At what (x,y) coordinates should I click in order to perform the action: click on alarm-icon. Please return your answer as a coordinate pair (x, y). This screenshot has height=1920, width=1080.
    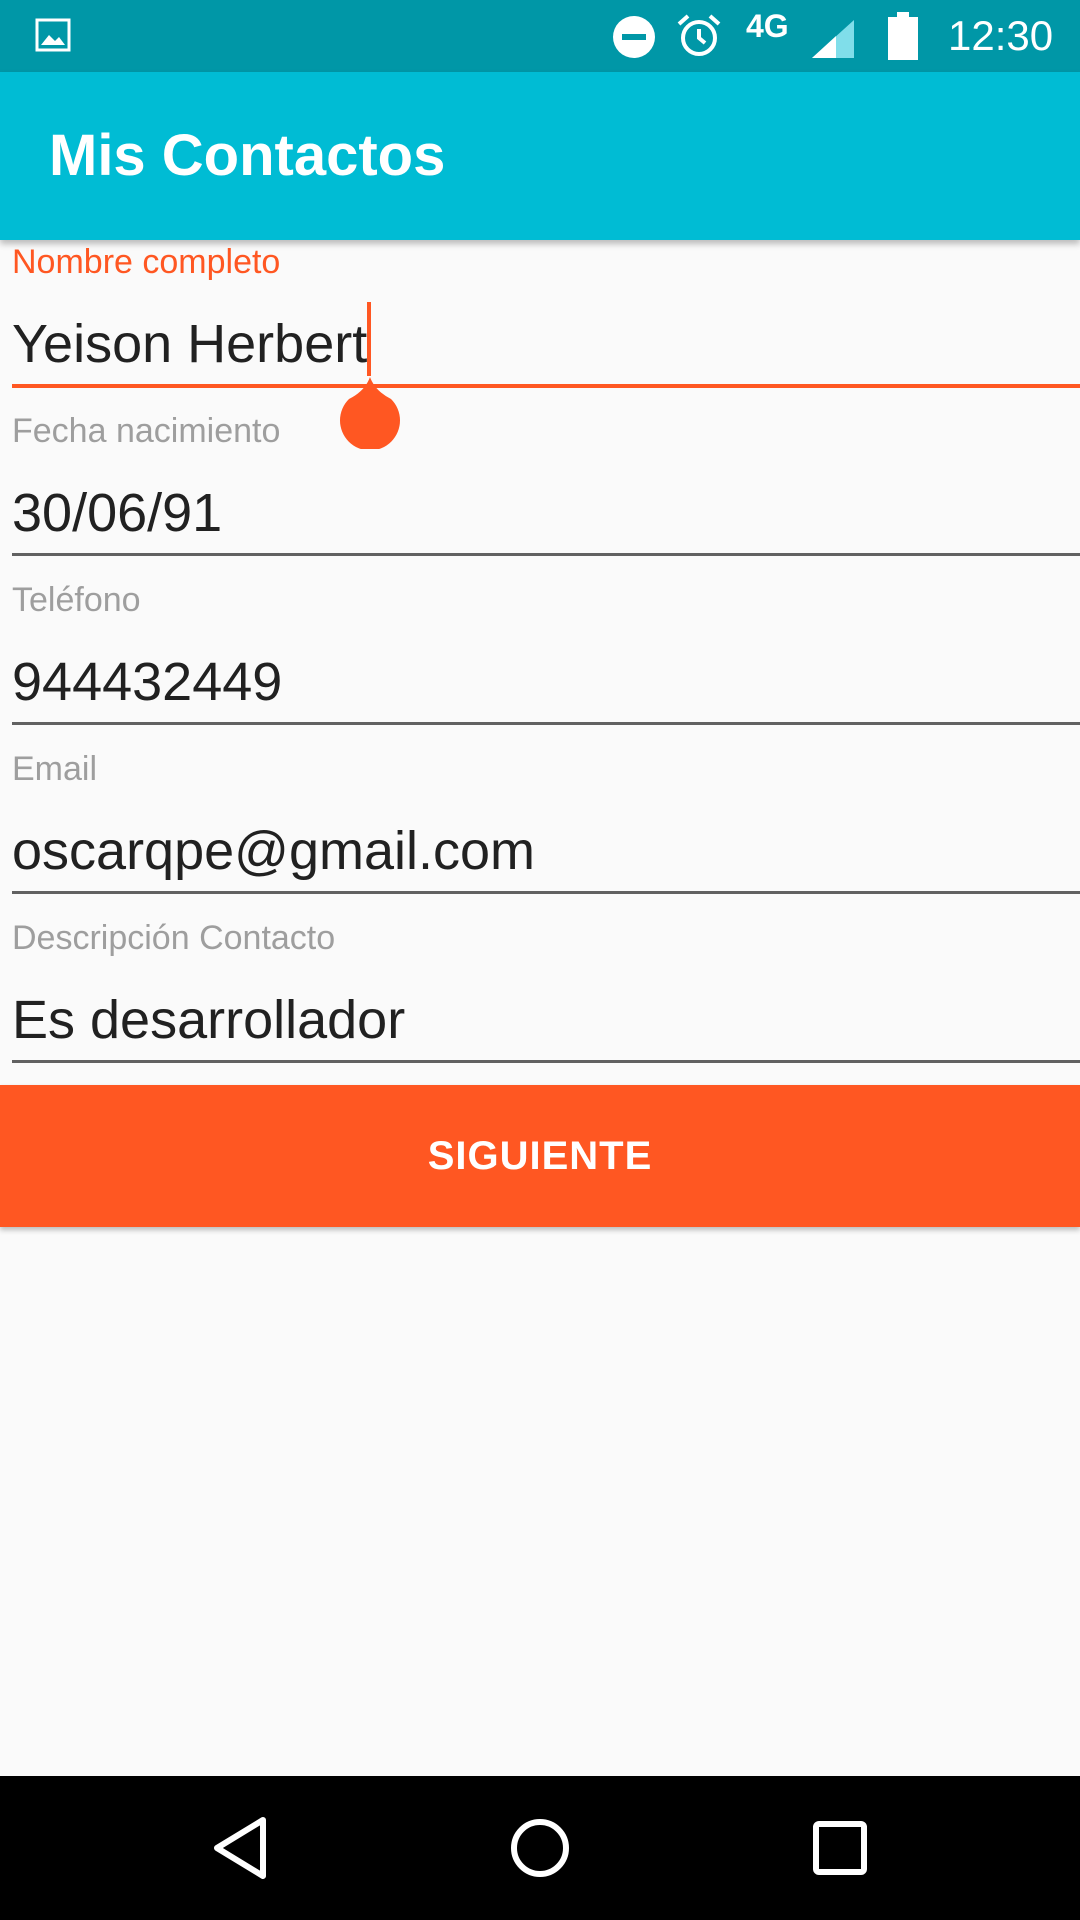
    Looking at the image, I should click on (699, 35).